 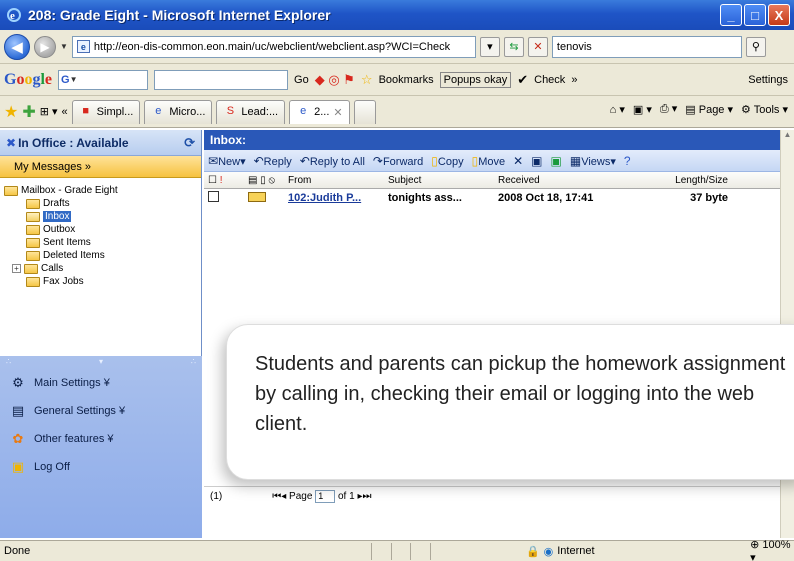 I want to click on new-message-icon: ✉, so click(x=213, y=160).